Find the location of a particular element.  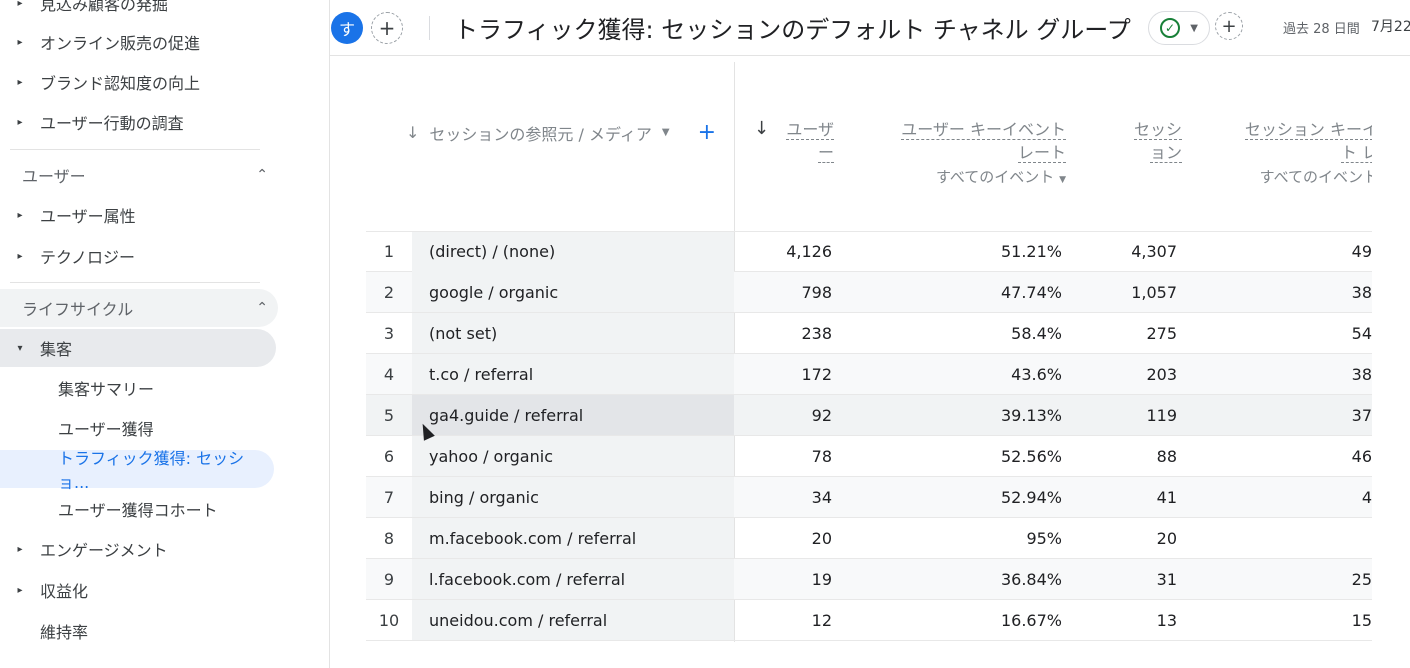

page-title: トラフィック獲得: セッションのデフォルト チャネル グループ is located at coordinates (792, 30).